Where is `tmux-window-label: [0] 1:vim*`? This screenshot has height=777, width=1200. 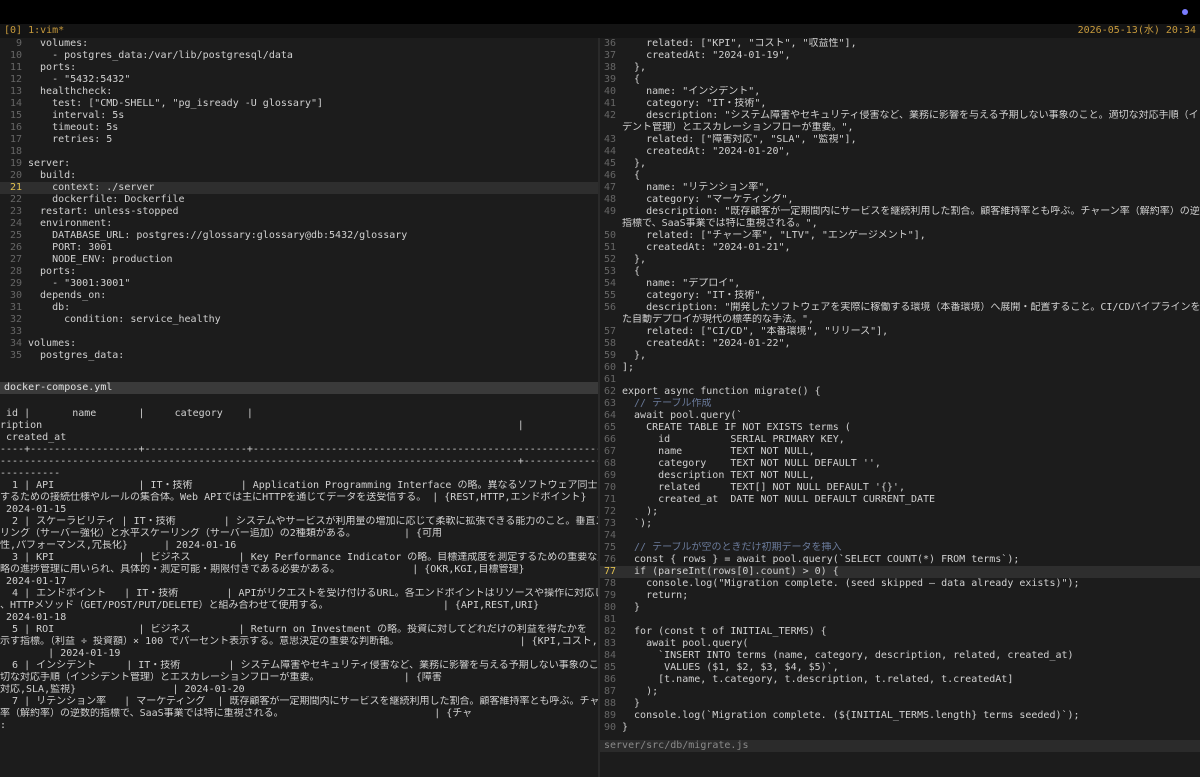 tmux-window-label: [0] 1:vim* is located at coordinates (34, 31).